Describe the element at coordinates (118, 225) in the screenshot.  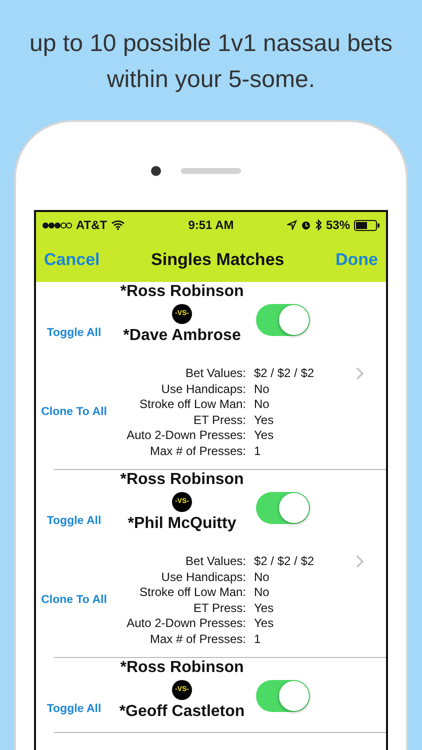
I see `wifi-icon` at that location.